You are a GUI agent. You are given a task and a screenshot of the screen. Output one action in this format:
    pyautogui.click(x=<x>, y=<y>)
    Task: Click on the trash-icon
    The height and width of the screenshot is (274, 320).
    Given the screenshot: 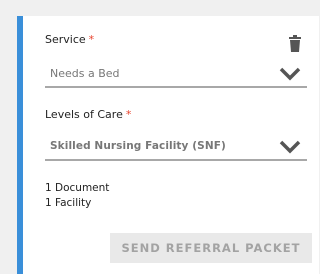 What is the action you would take?
    pyautogui.click(x=295, y=44)
    